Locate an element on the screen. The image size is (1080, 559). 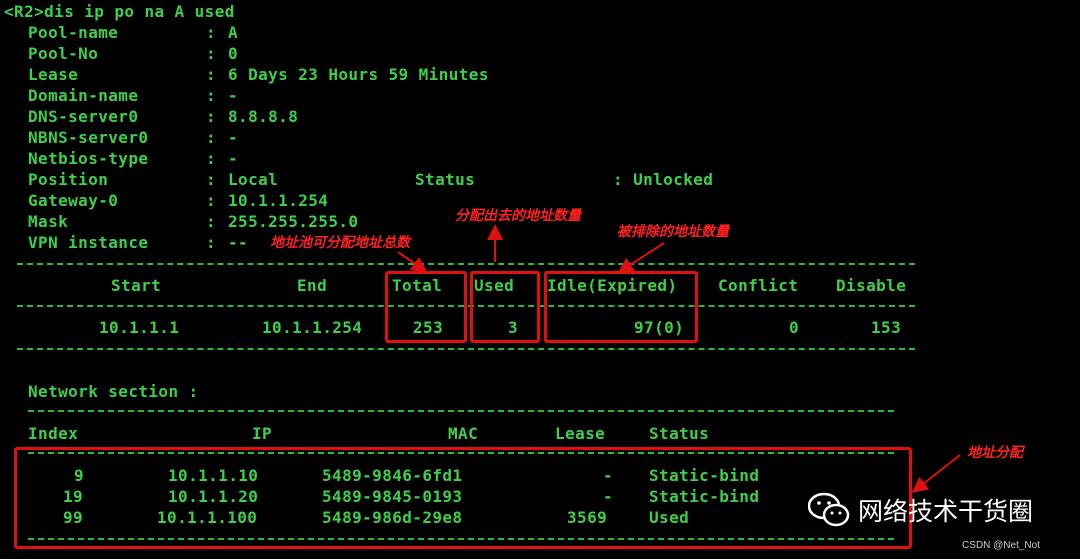
wechat-icon is located at coordinates (829, 509).